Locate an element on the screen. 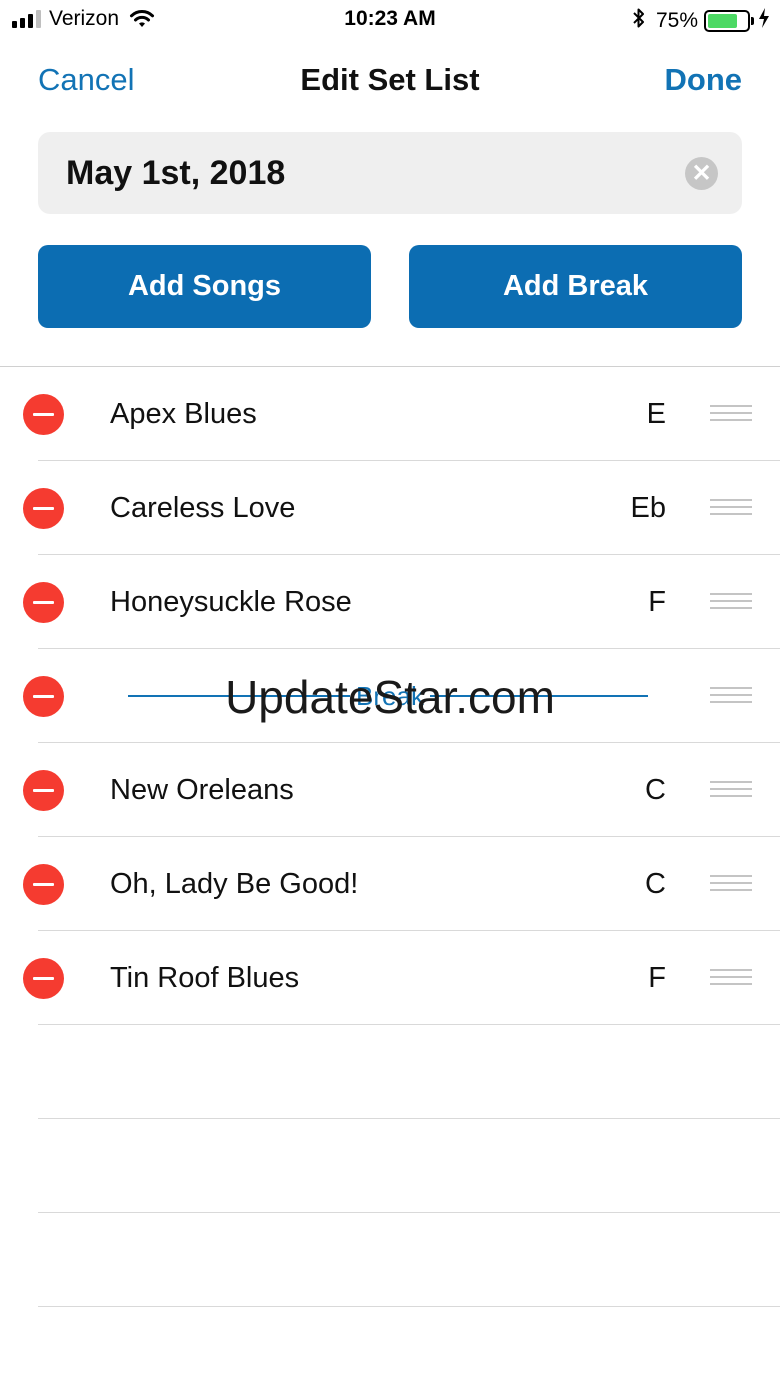 The image size is (780, 1387). bluetooth-icon is located at coordinates (639, 20).